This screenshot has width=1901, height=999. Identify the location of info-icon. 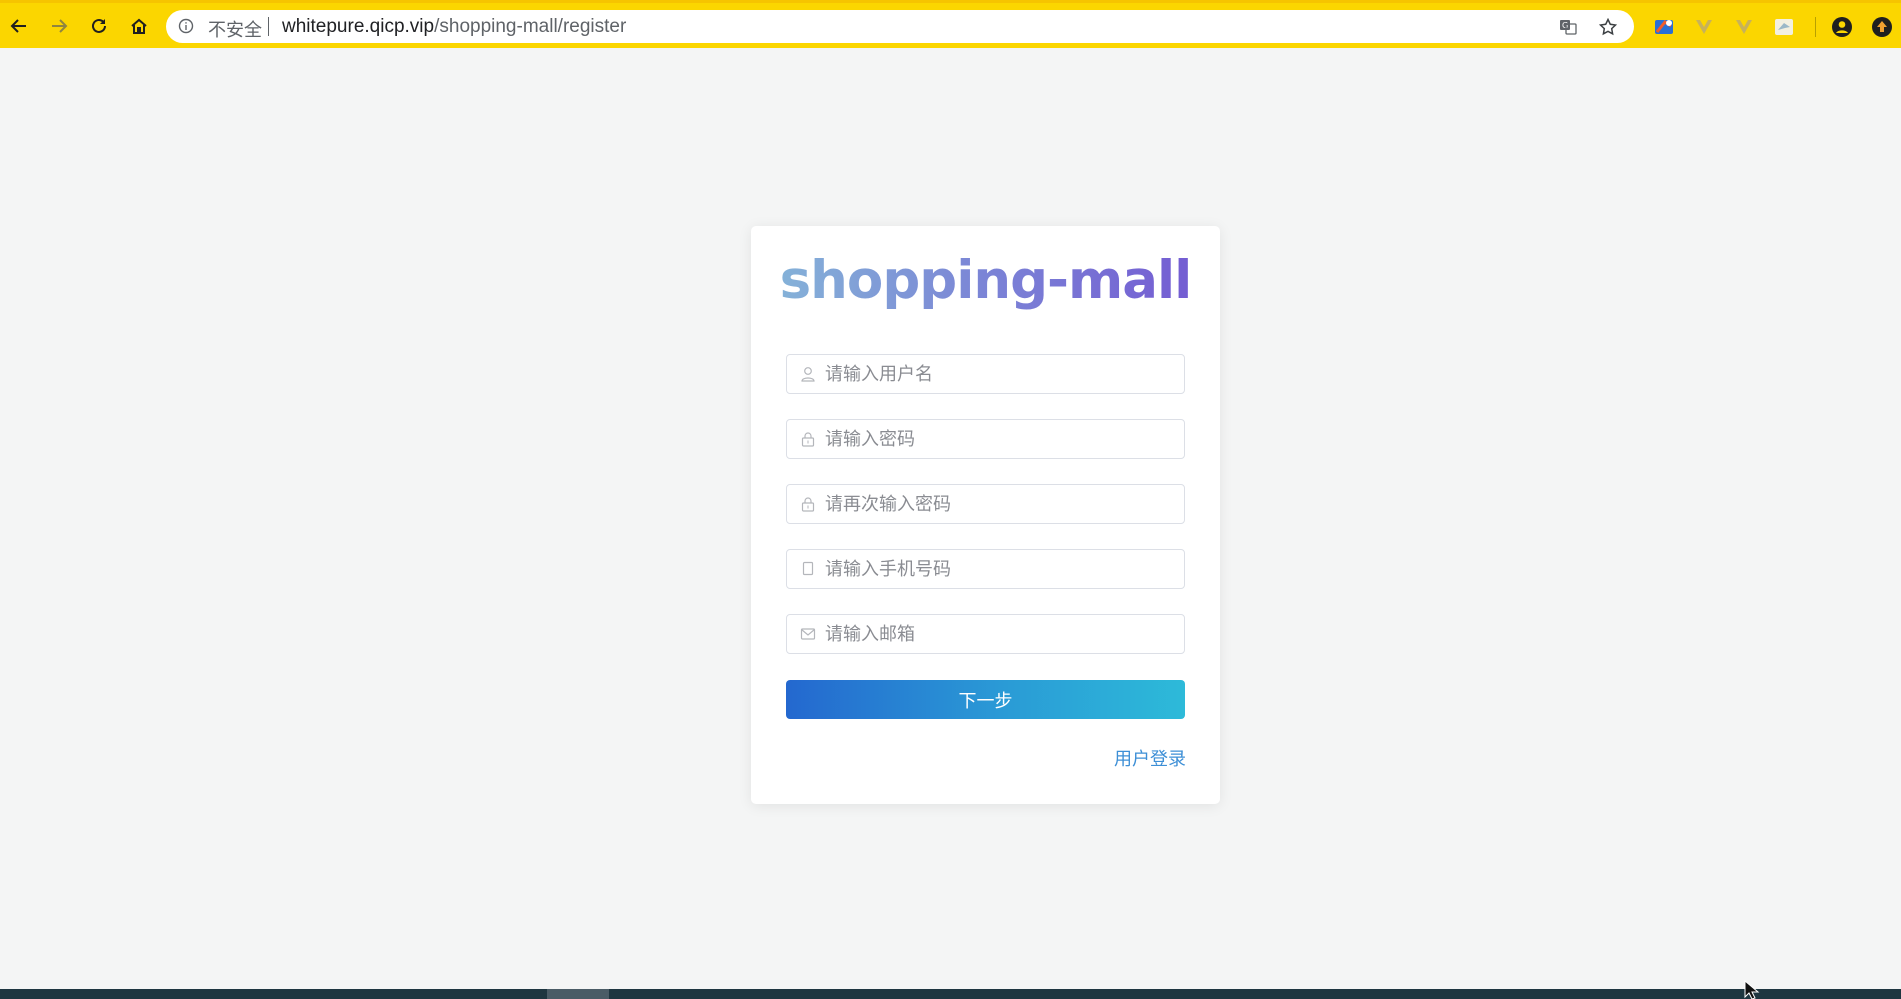
(186, 26).